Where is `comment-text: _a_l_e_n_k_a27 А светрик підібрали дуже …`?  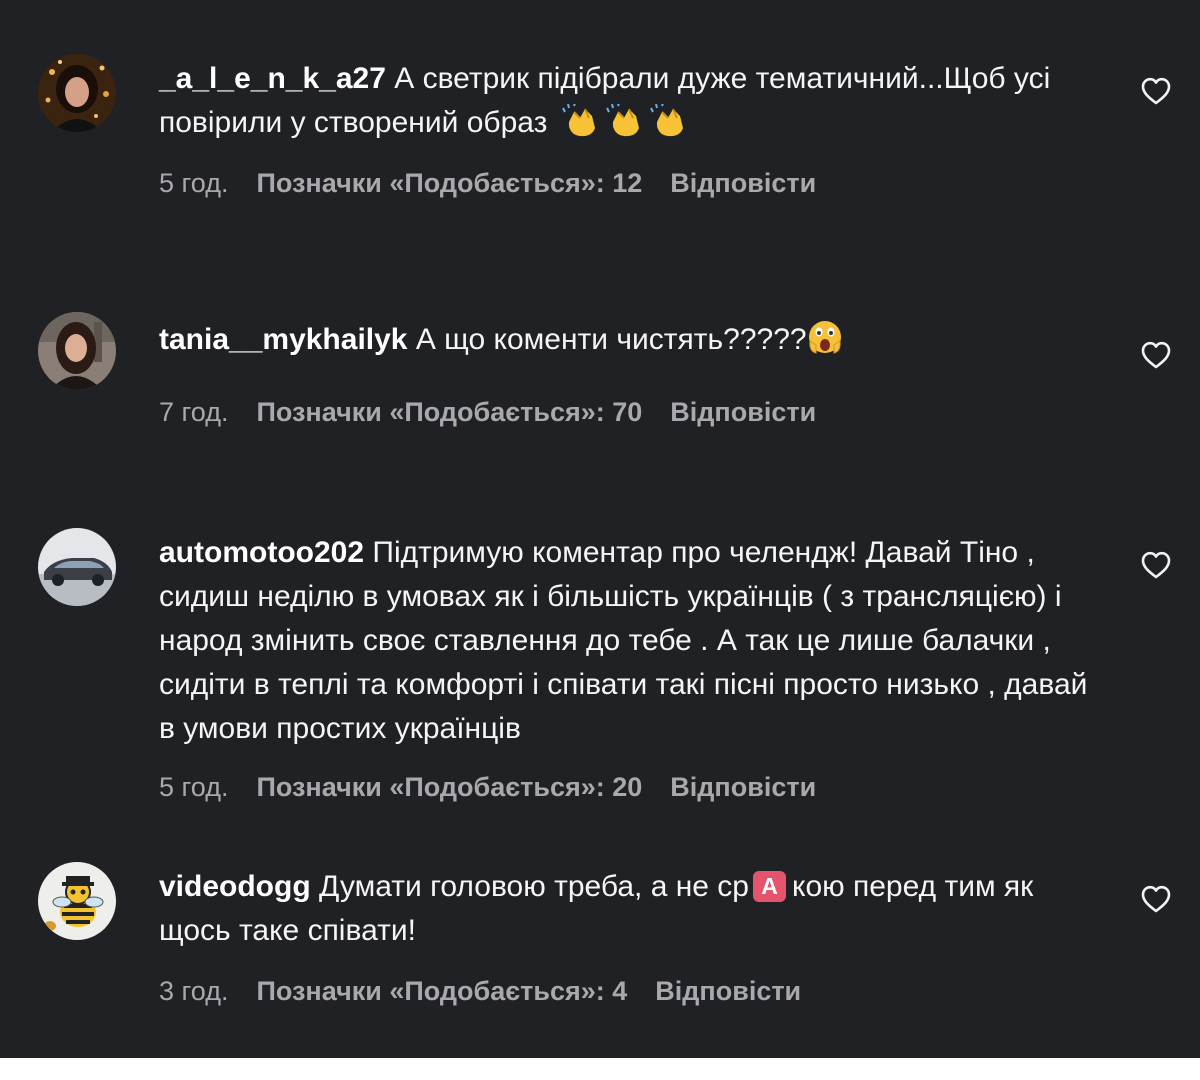 comment-text: _a_l_e_n_k_a27 А светрик підібрали дуже … is located at coordinates (634, 104).